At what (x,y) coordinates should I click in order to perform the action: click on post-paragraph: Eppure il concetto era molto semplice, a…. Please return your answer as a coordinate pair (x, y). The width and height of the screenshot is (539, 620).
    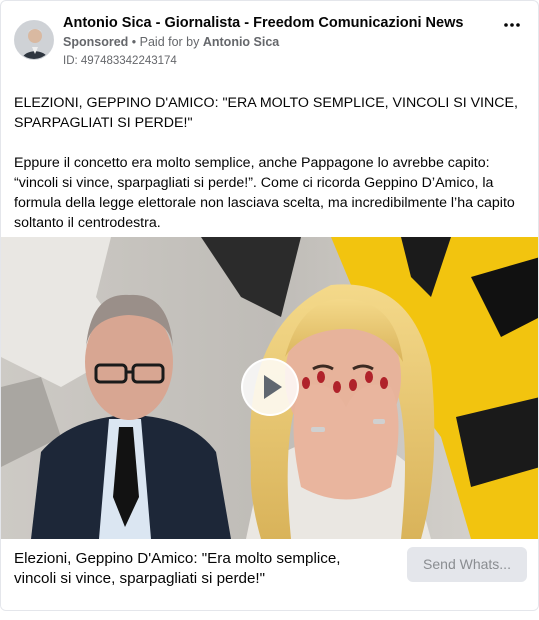
    Looking at the image, I should click on (264, 193).